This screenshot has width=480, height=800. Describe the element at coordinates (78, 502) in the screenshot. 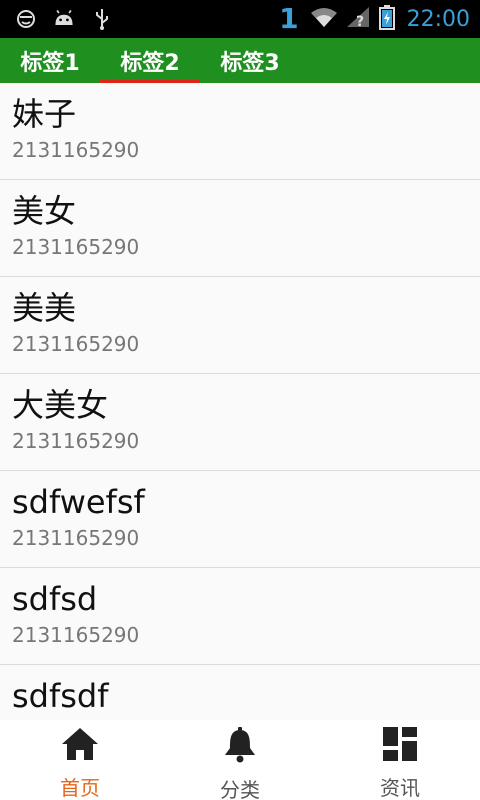

I see `item-title: sdfwefsf` at that location.